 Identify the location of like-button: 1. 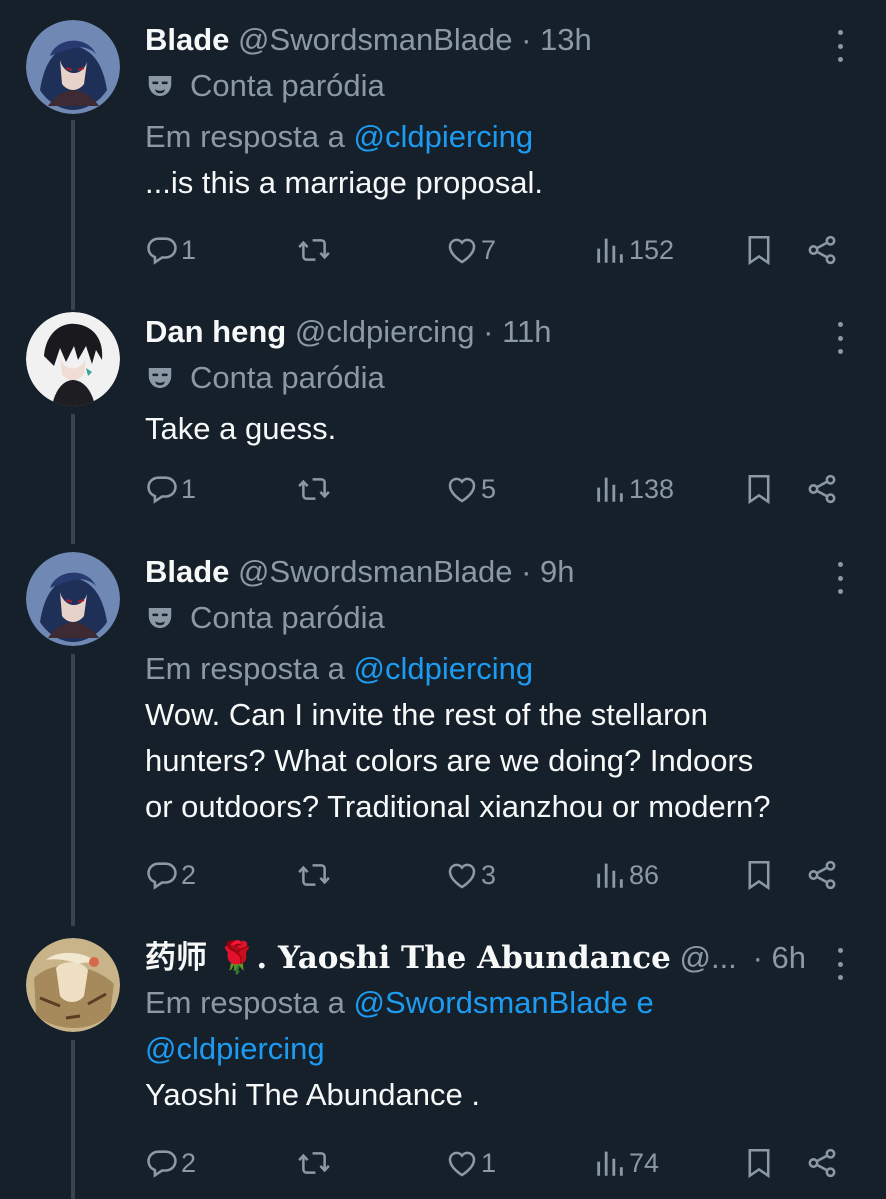
(470, 1163).